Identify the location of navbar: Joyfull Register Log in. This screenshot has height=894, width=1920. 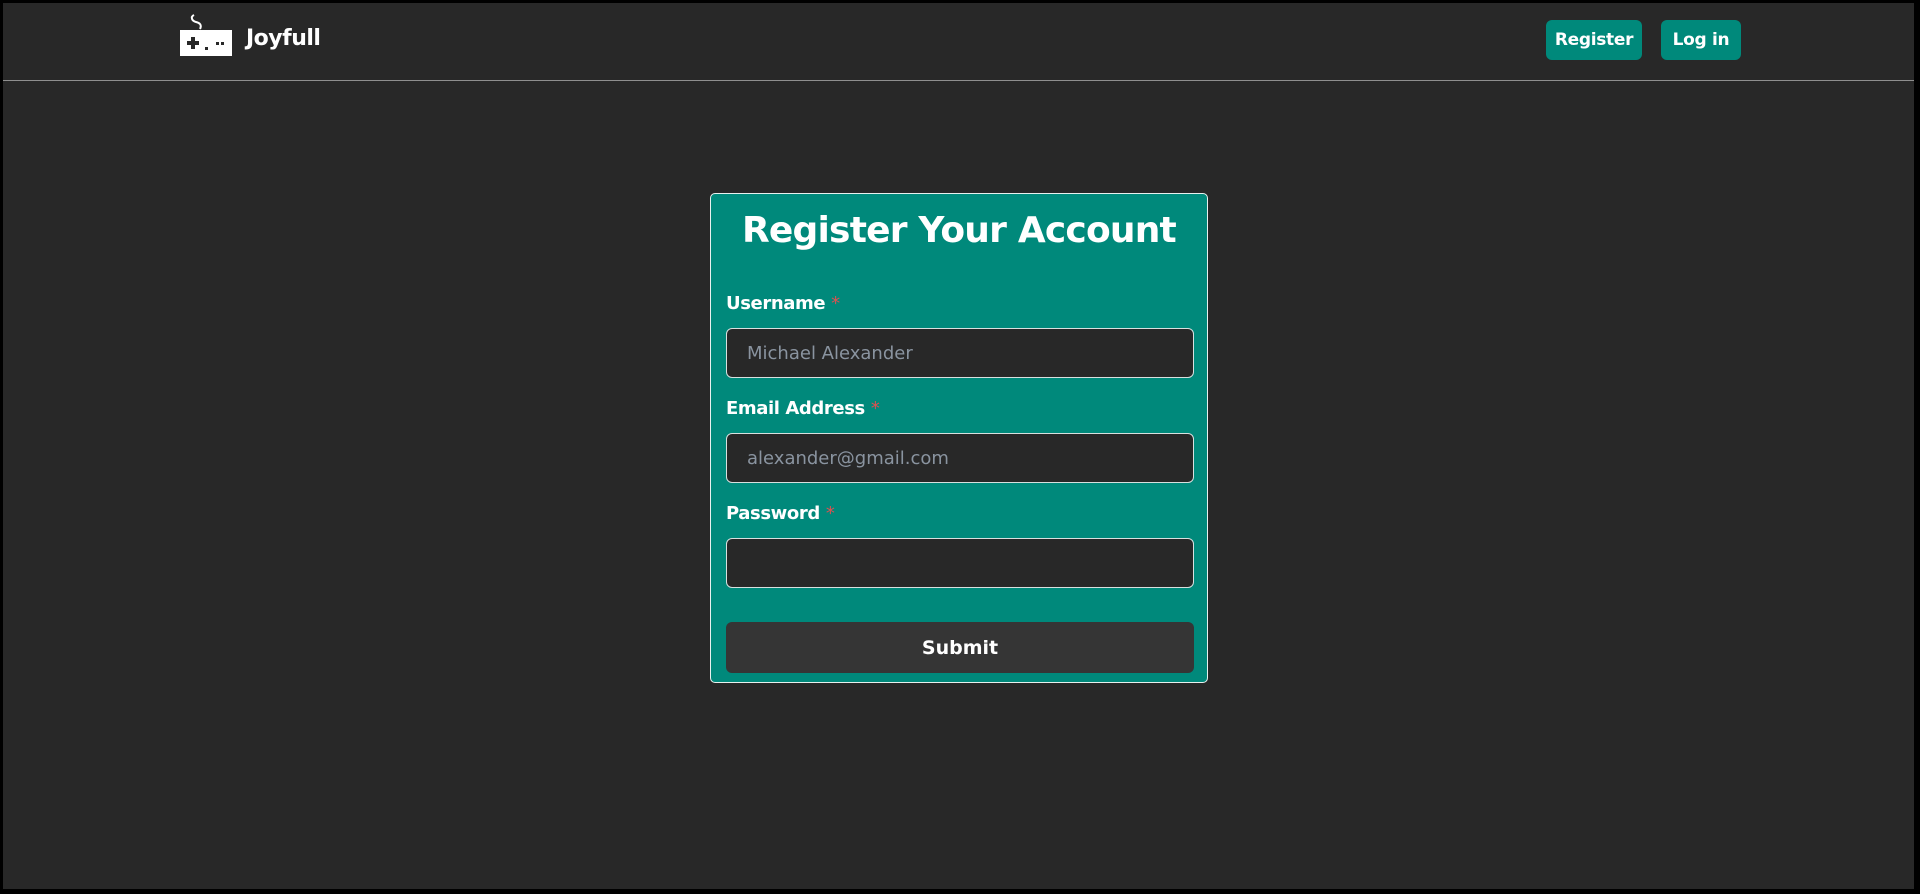
(958, 42).